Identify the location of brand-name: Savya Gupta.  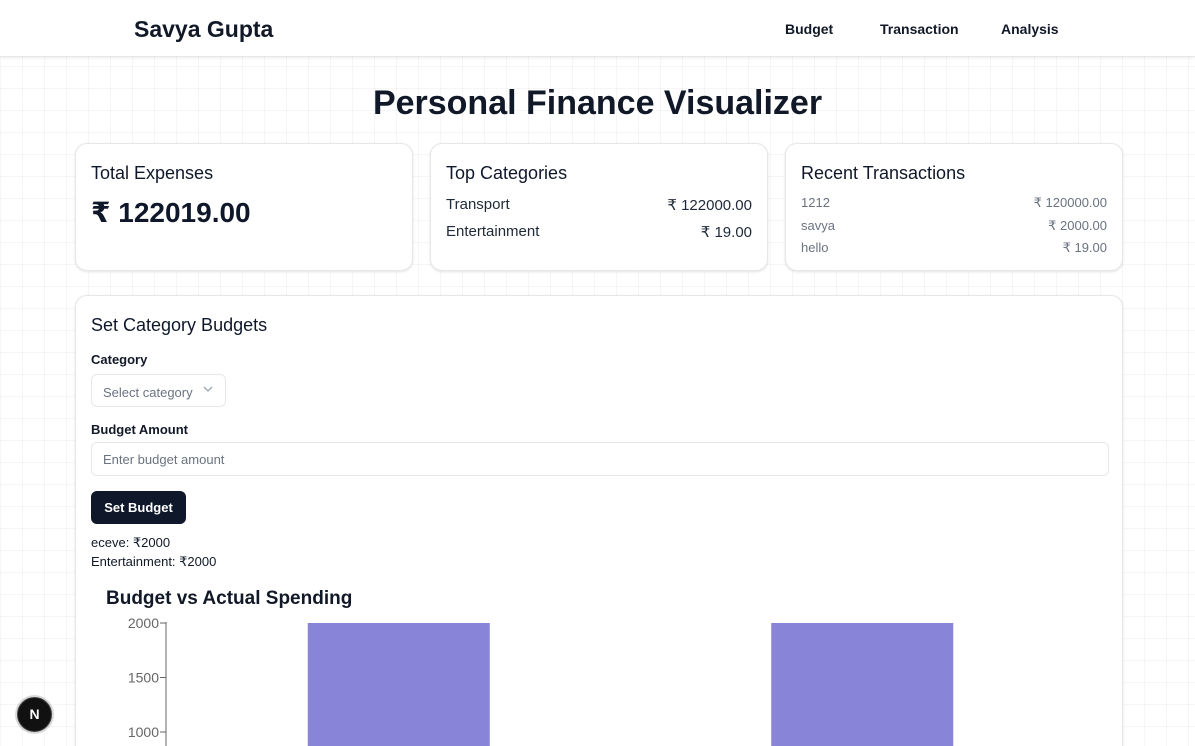
(203, 29).